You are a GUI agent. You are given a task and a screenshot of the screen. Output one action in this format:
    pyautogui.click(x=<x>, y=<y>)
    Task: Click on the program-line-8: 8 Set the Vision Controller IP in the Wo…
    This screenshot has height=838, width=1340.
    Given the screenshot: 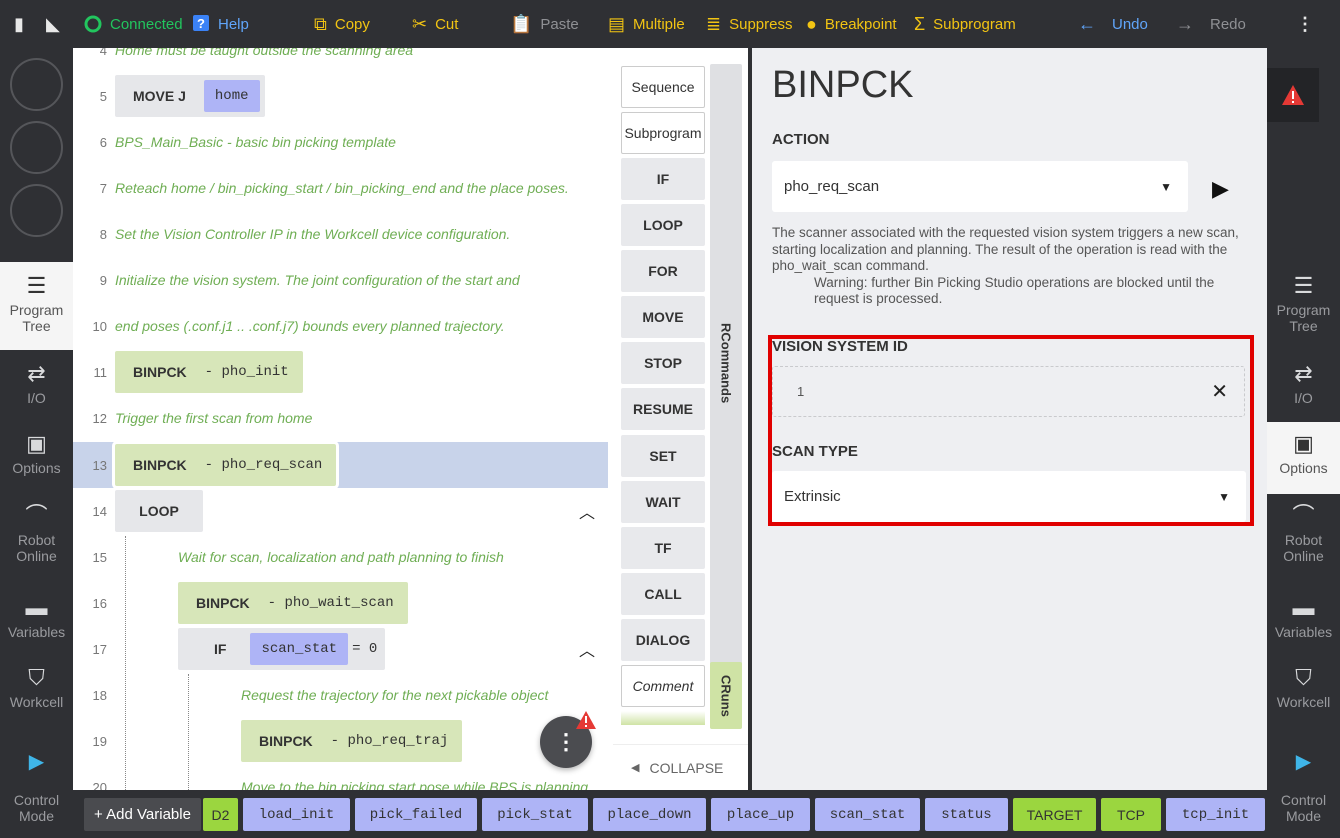 What is the action you would take?
    pyautogui.click(x=343, y=234)
    